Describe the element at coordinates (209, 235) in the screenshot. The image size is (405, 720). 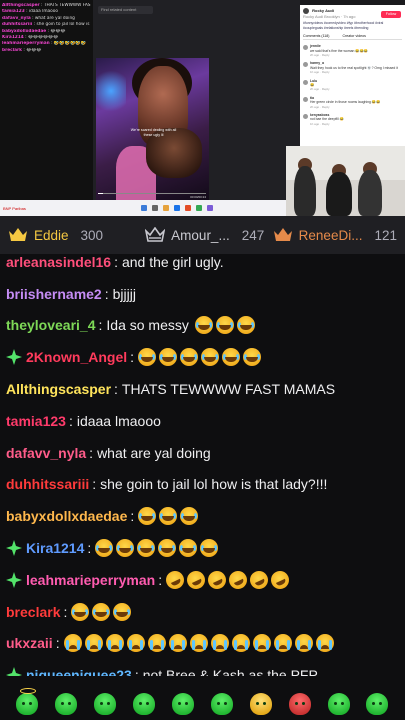
I see `leaderboard-entry-2: Amour_... 247` at that location.